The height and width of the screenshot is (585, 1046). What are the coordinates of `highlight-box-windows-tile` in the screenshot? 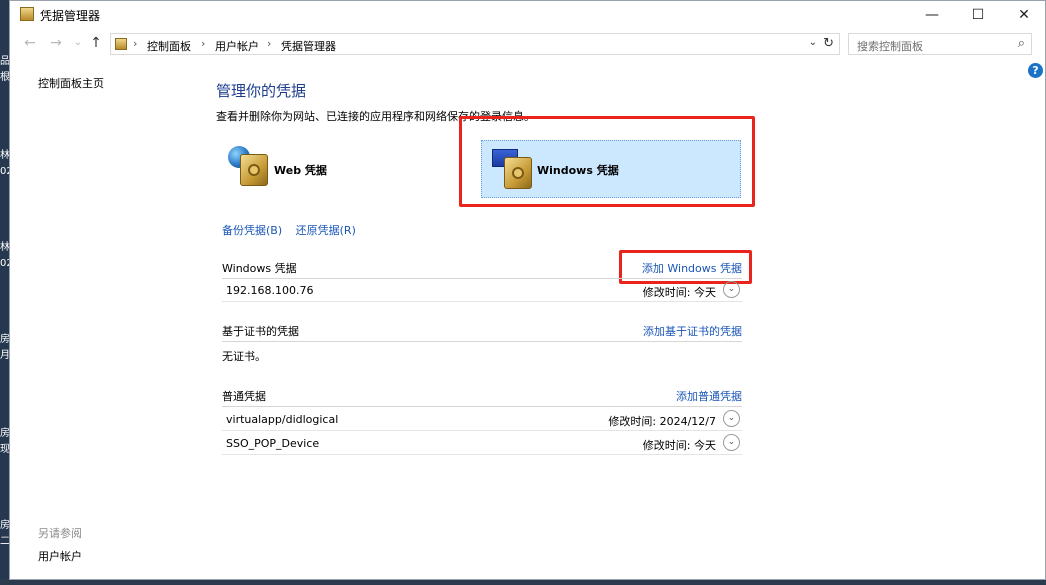 It's located at (607, 161).